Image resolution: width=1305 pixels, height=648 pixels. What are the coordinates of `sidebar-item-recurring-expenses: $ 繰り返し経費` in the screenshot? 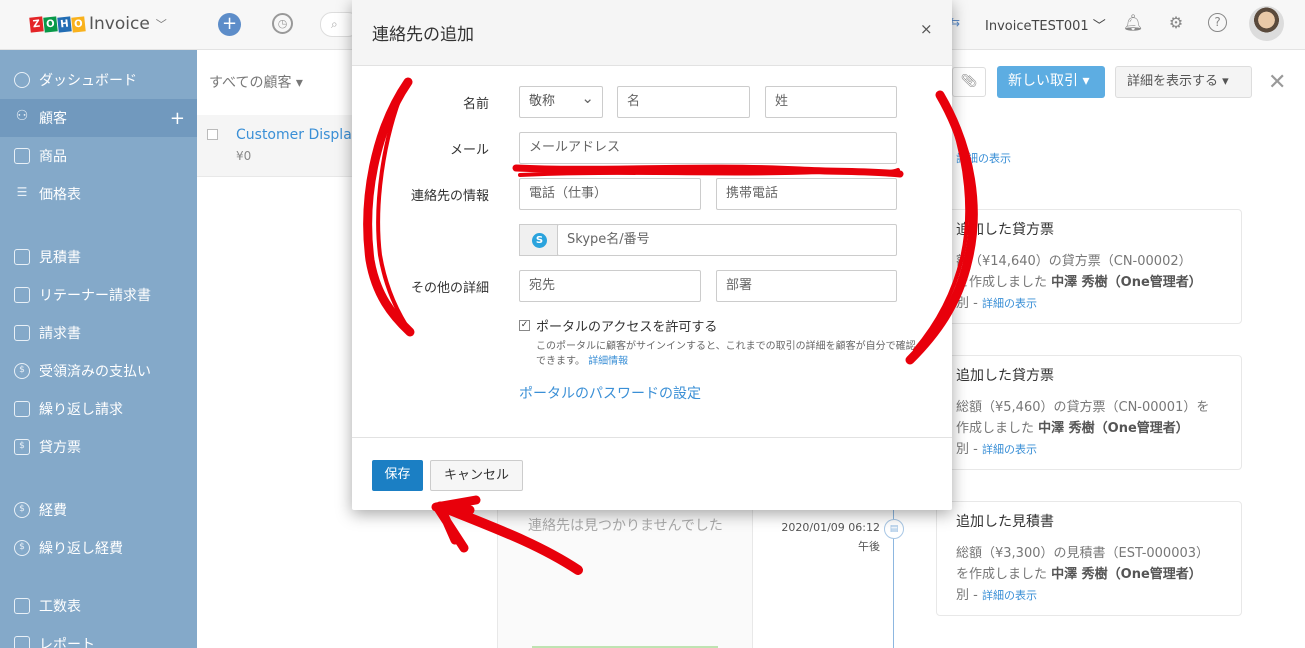 It's located at (98, 548).